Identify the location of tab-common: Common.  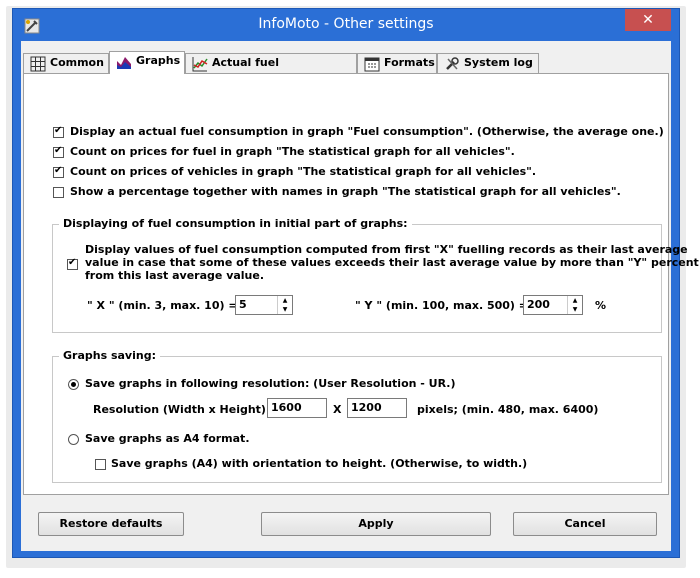
(66, 63).